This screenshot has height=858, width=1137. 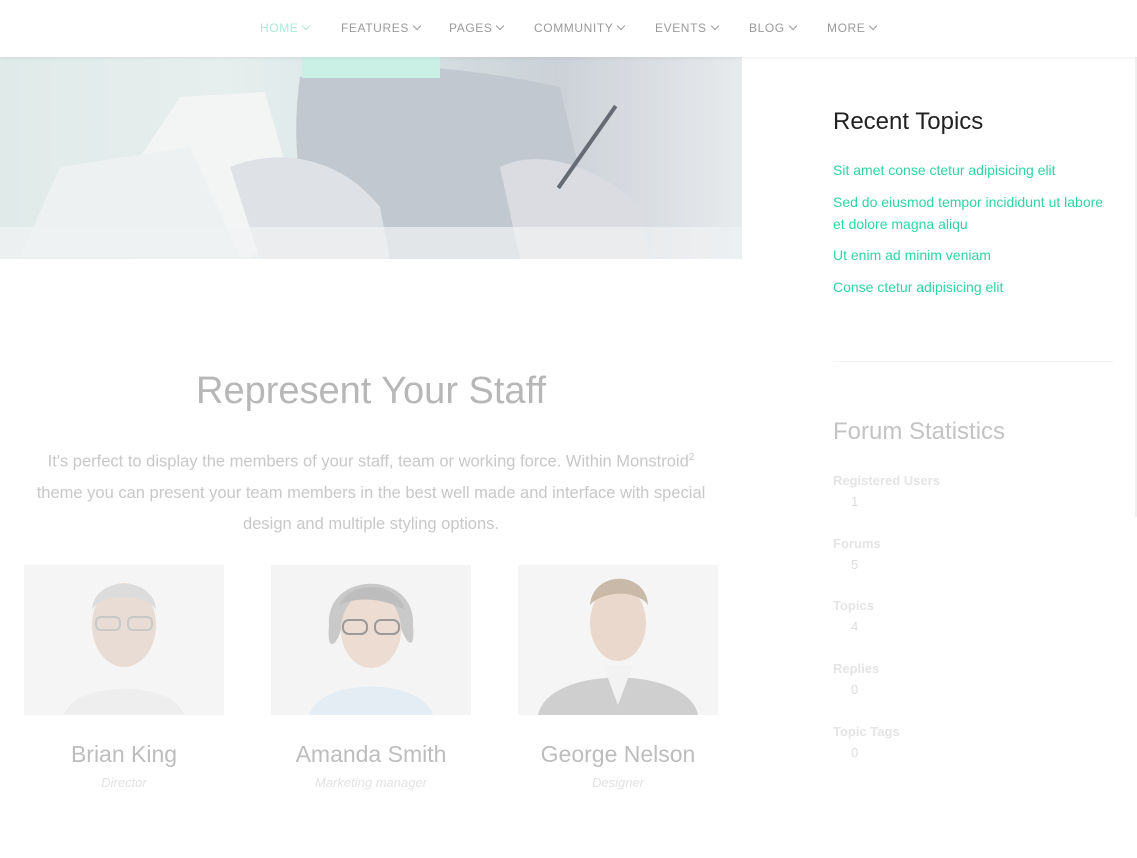 I want to click on sidebar-divider, so click(x=973, y=361).